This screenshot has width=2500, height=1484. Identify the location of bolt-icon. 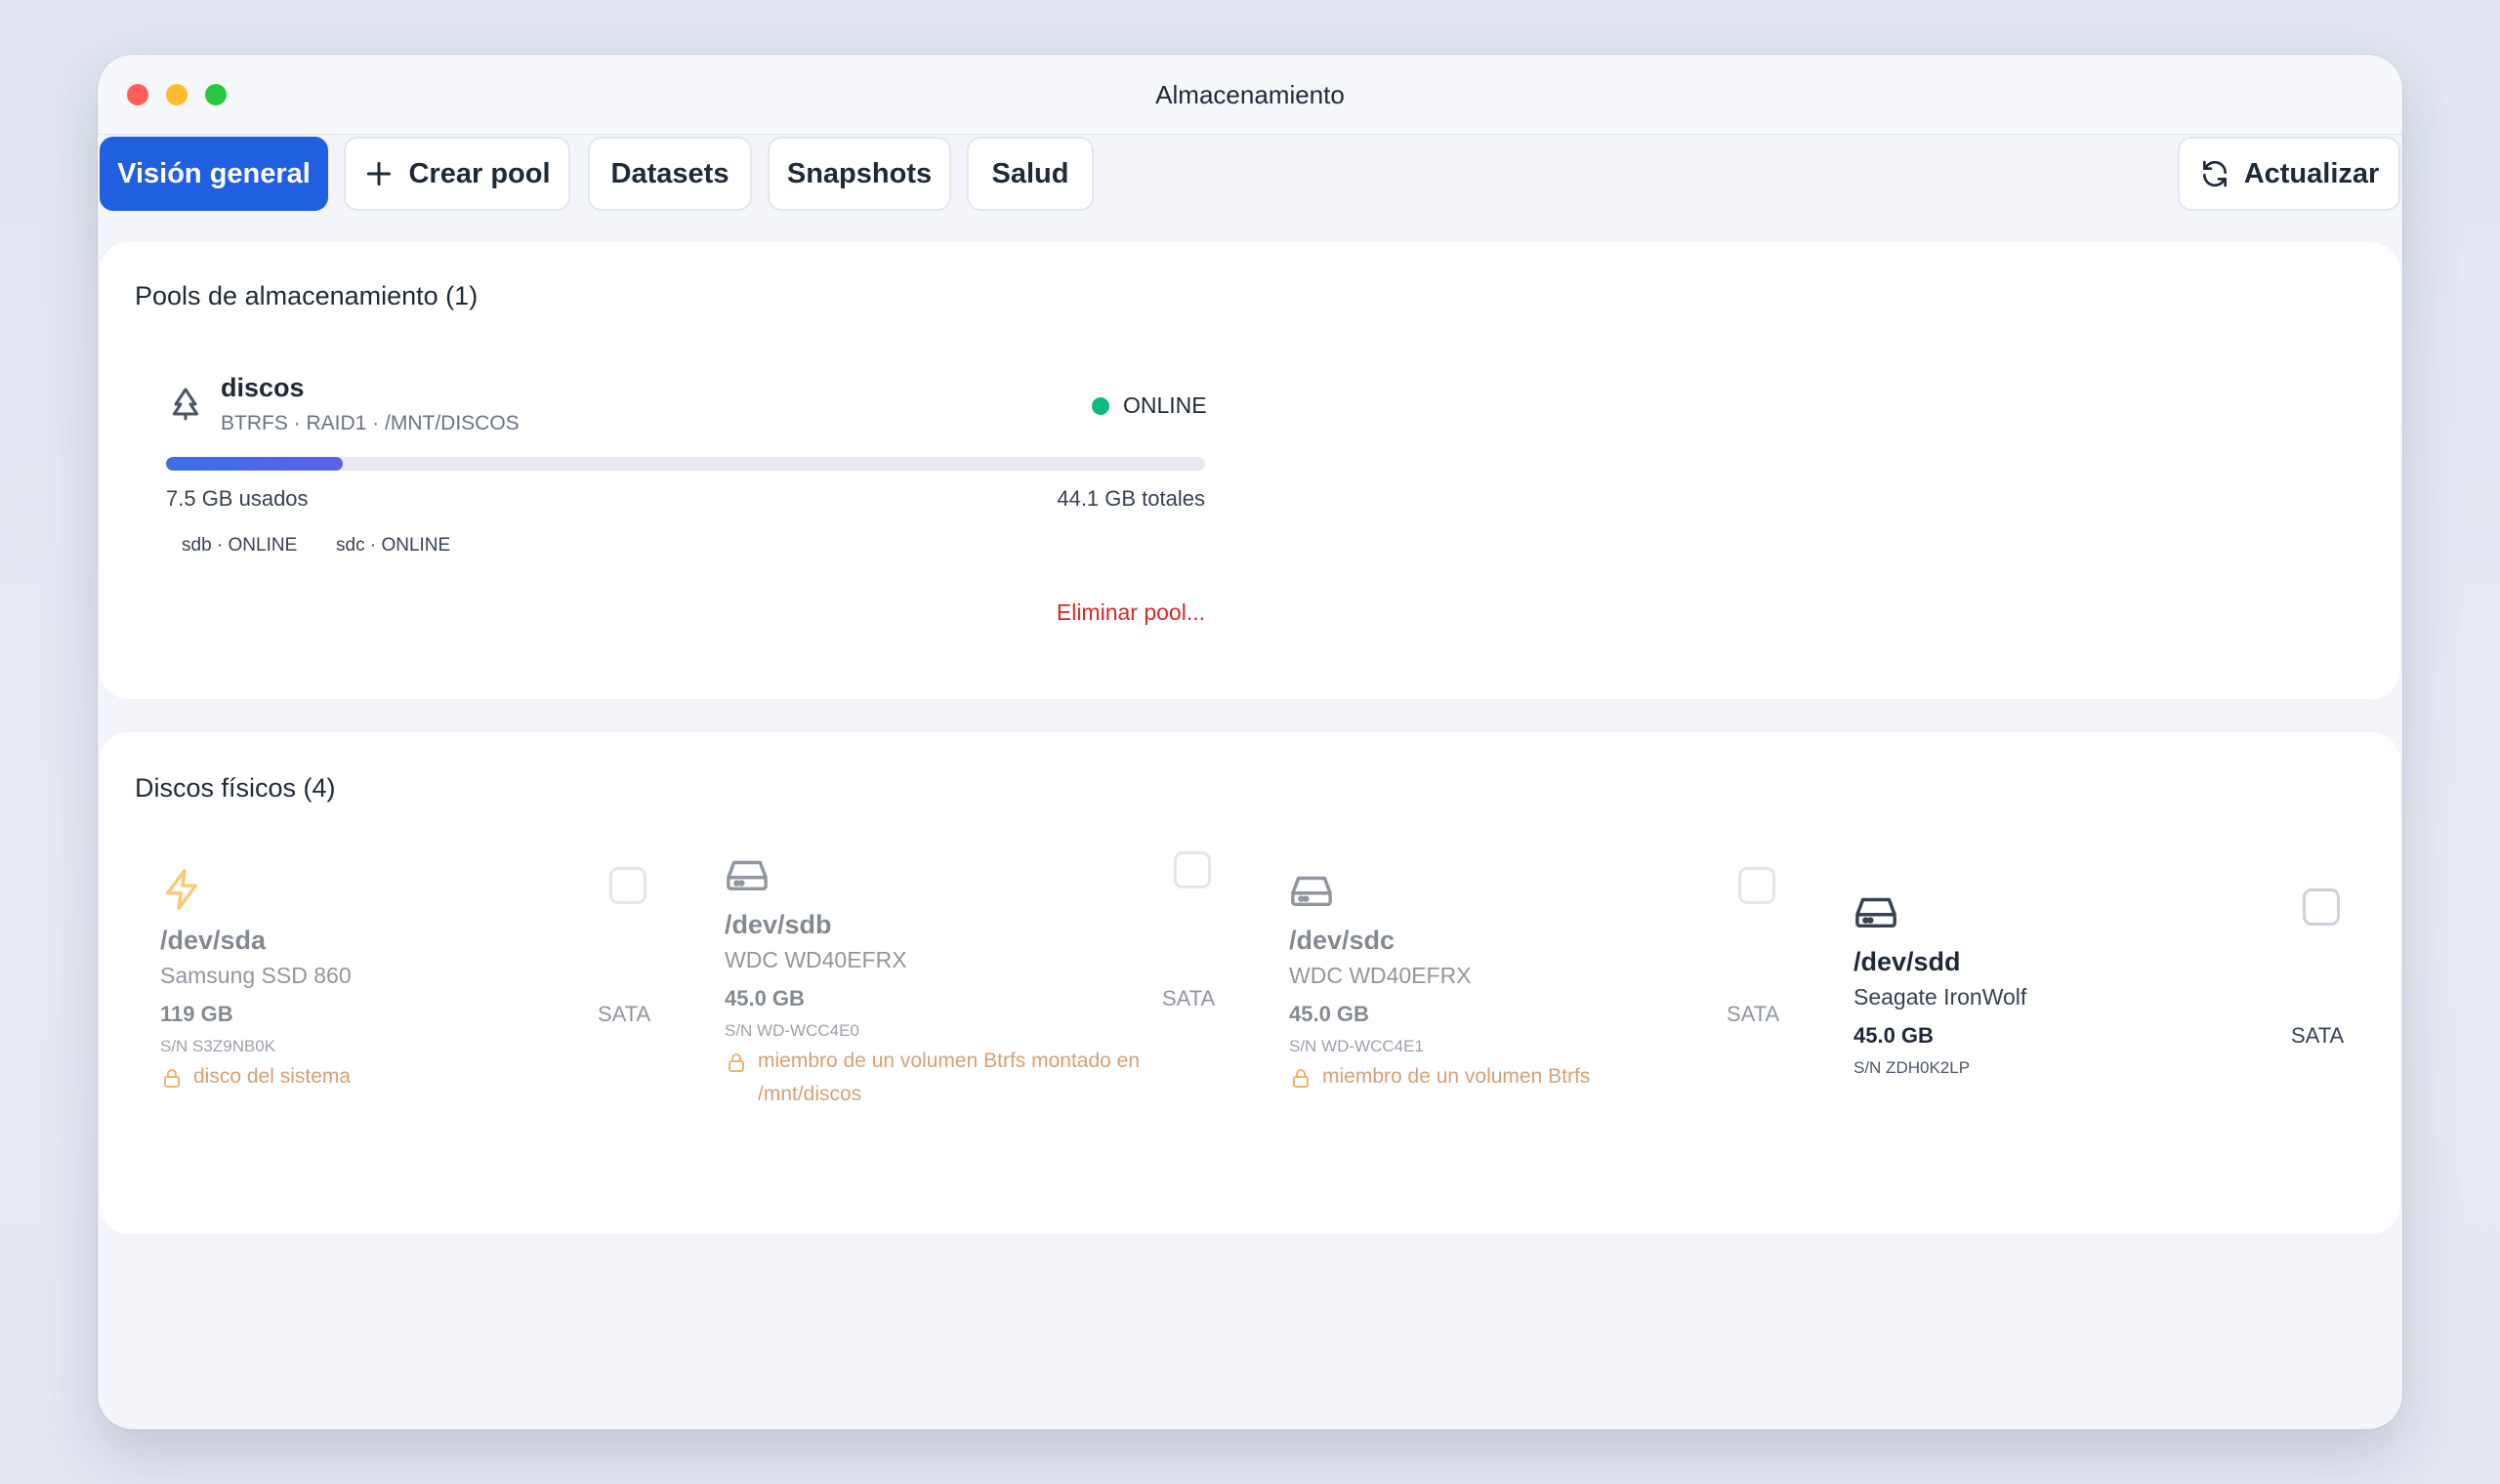
(181, 890).